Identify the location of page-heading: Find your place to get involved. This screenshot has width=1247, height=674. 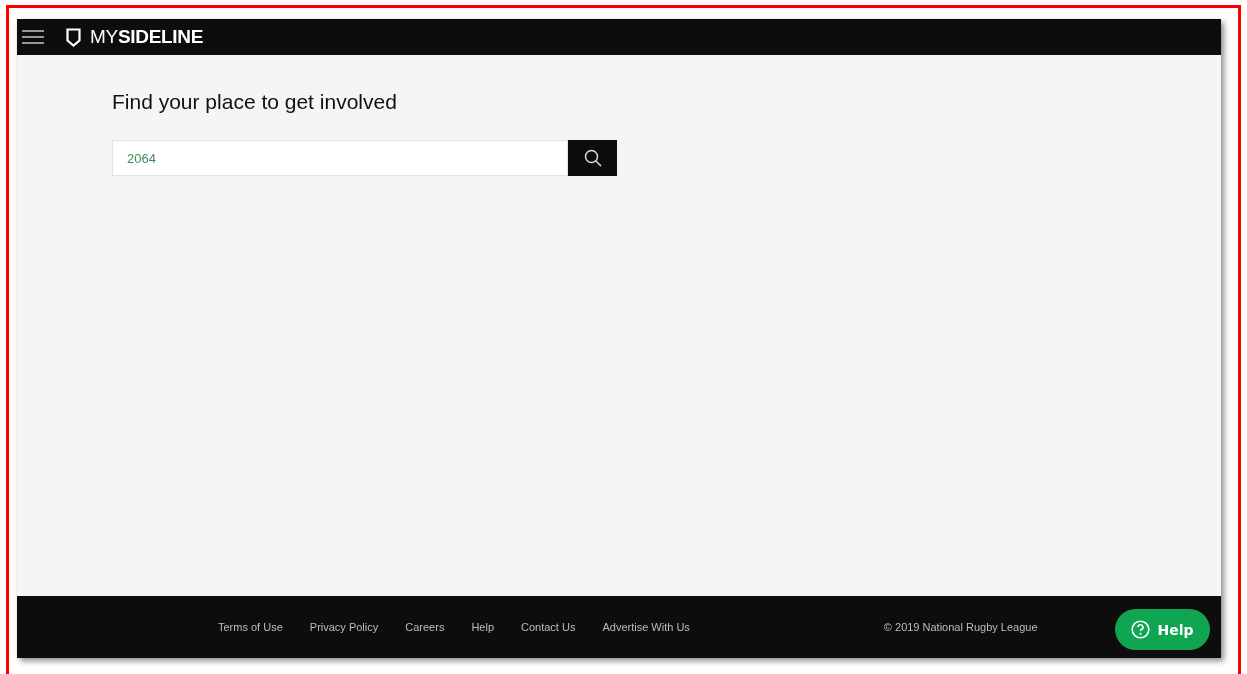
(255, 102).